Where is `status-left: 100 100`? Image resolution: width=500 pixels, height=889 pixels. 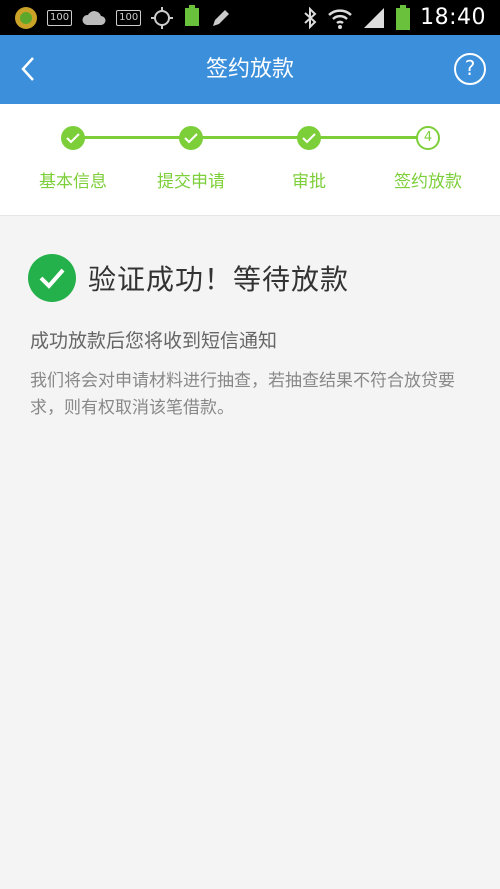 status-left: 100 100 is located at coordinates (123, 17).